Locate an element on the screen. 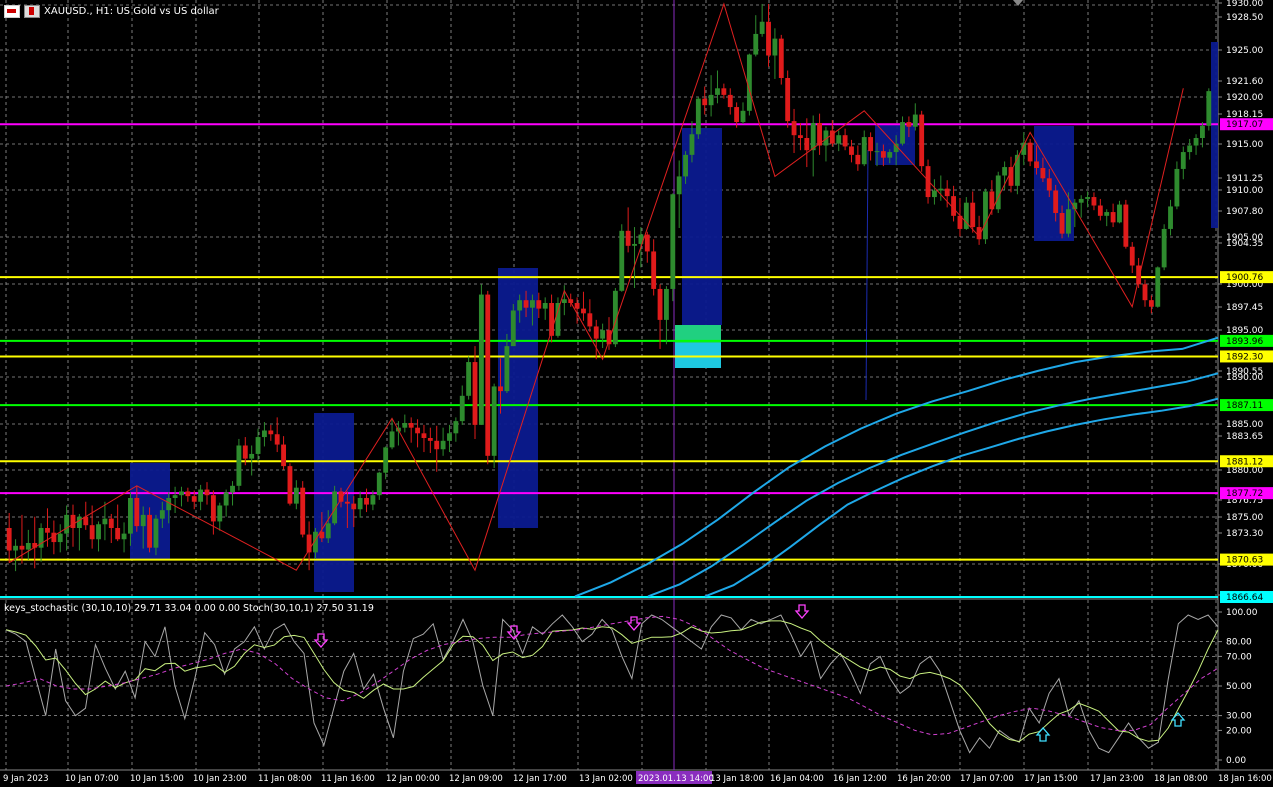 The width and height of the screenshot is (1273, 787). level-label: 1887.11 is located at coordinates (1244, 406).